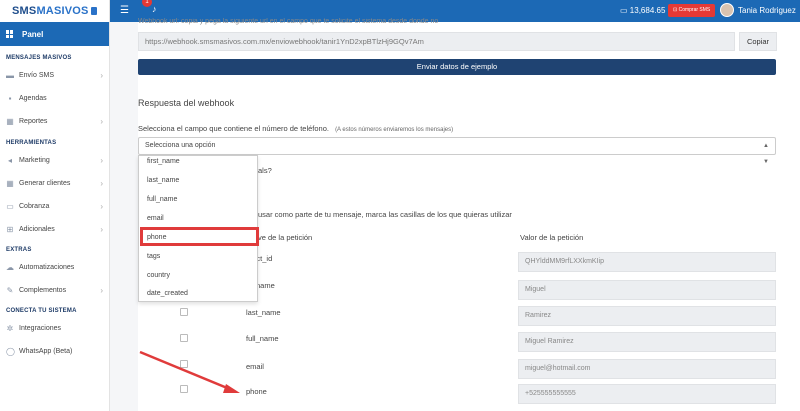  What do you see at coordinates (189, 371) in the screenshot?
I see `annotation-arrow-icon` at bounding box center [189, 371].